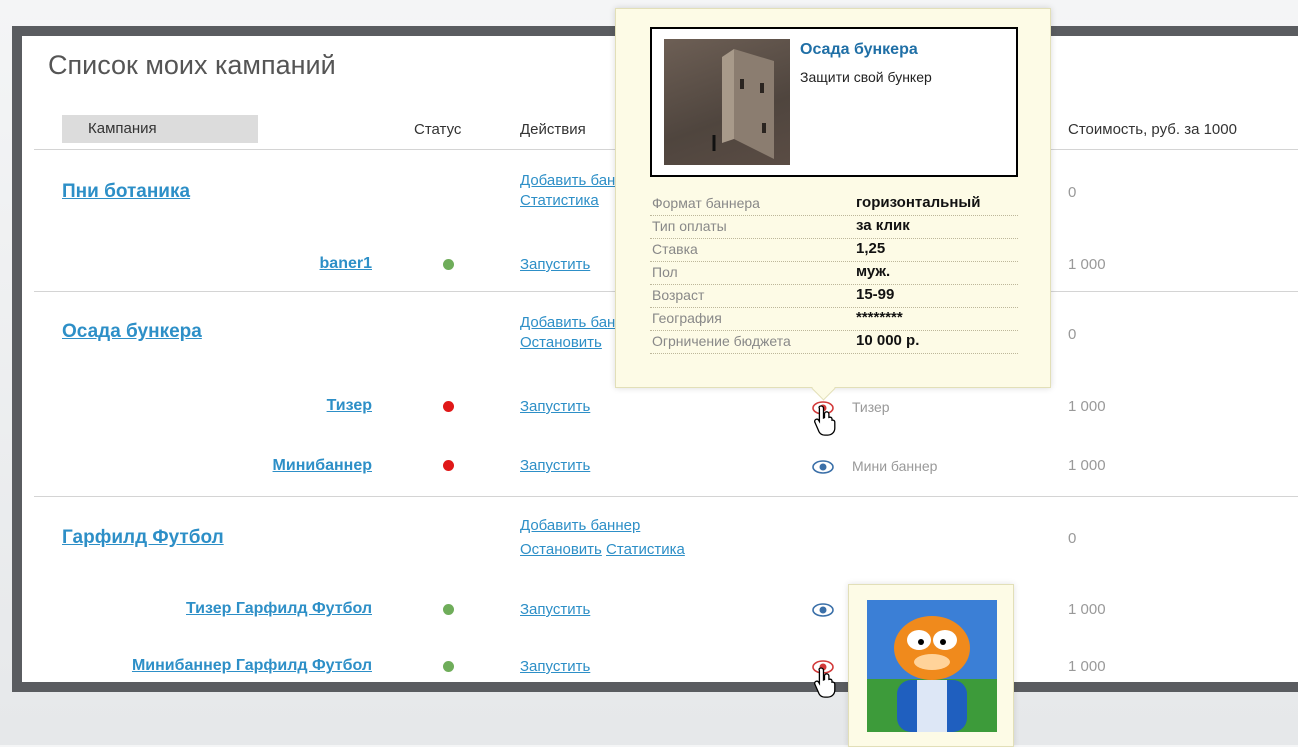 Image resolution: width=1298 pixels, height=747 pixels. Describe the element at coordinates (875, 294) in the screenshot. I see `row-value: 15-99` at that location.